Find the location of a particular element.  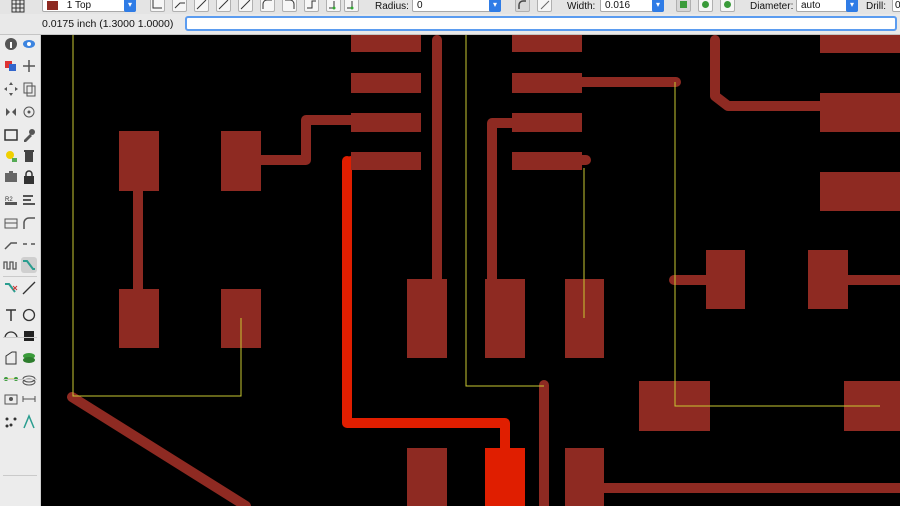

bend-135-icon is located at coordinates (223, 6).